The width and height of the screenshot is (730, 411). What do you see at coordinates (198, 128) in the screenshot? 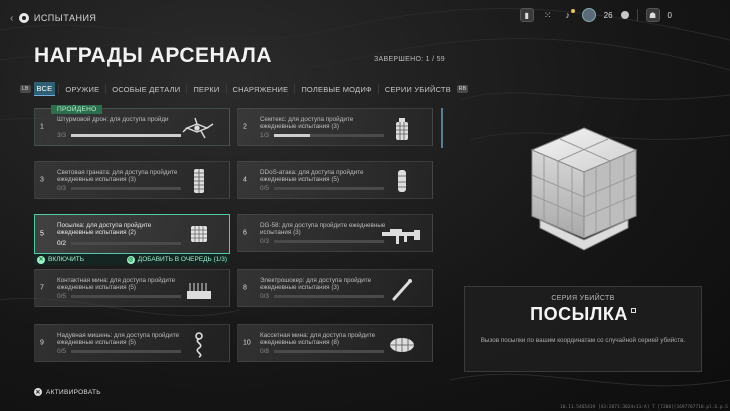
I see `drone-icon` at bounding box center [198, 128].